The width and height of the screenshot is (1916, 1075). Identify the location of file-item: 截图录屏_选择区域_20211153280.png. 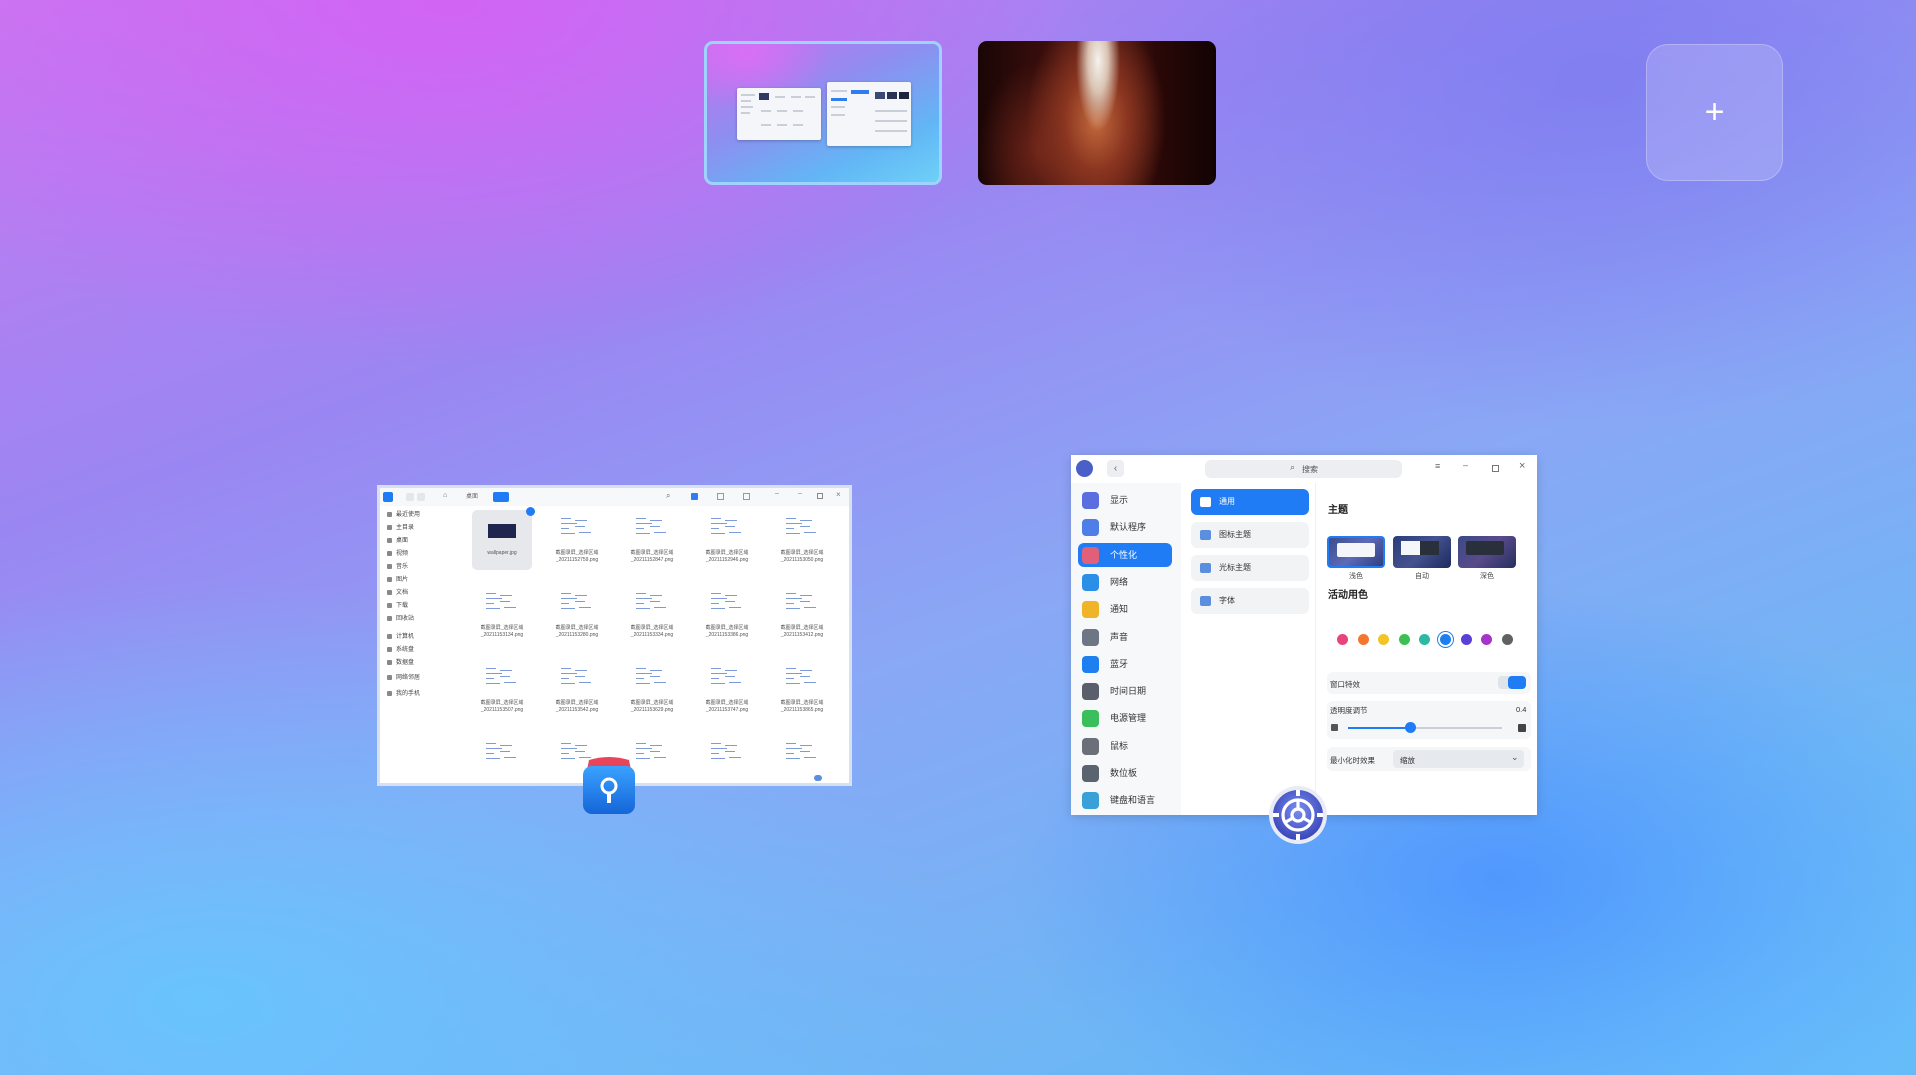
(577, 615).